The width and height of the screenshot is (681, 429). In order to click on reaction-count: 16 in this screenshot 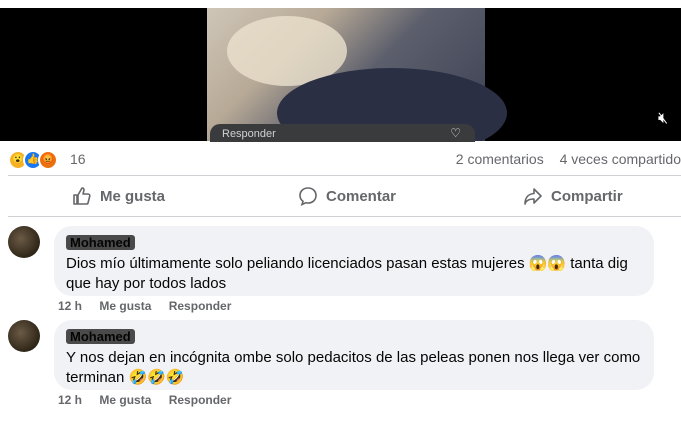, I will do `click(78, 159)`.